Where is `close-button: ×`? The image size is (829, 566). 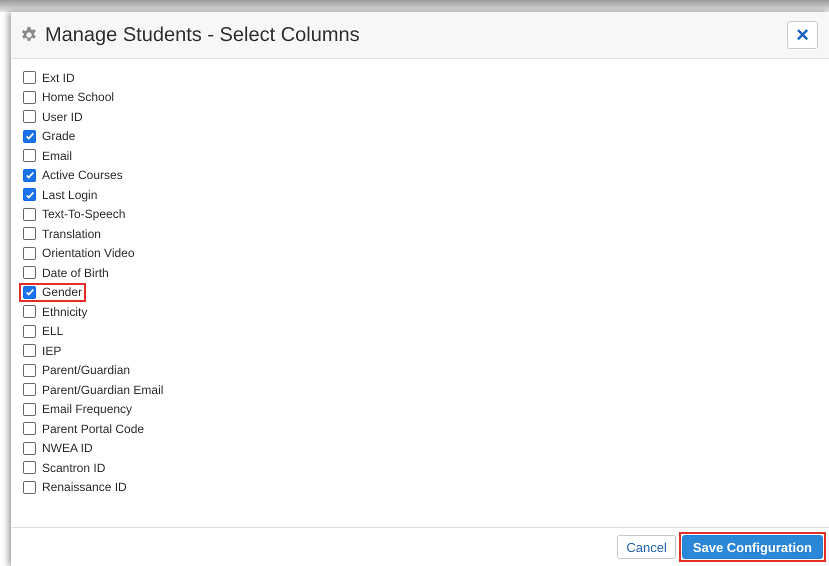
close-button: × is located at coordinates (802, 35).